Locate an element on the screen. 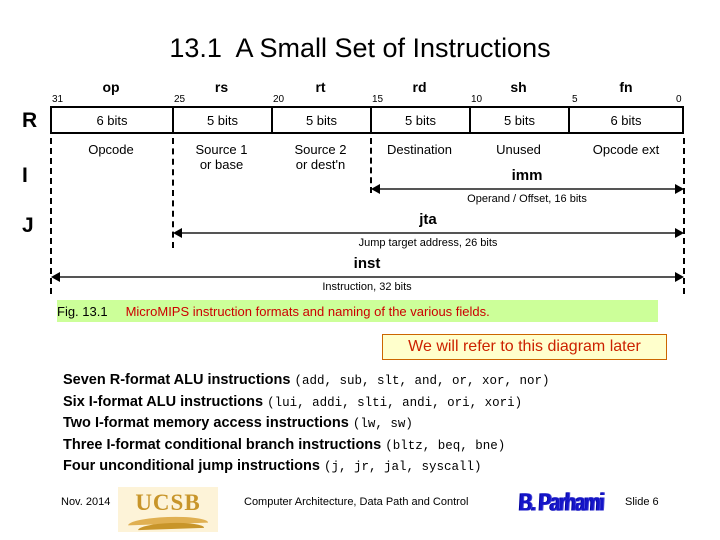 The height and width of the screenshot is (540, 720). footer-slide-number: Slide 6 is located at coordinates (642, 502).